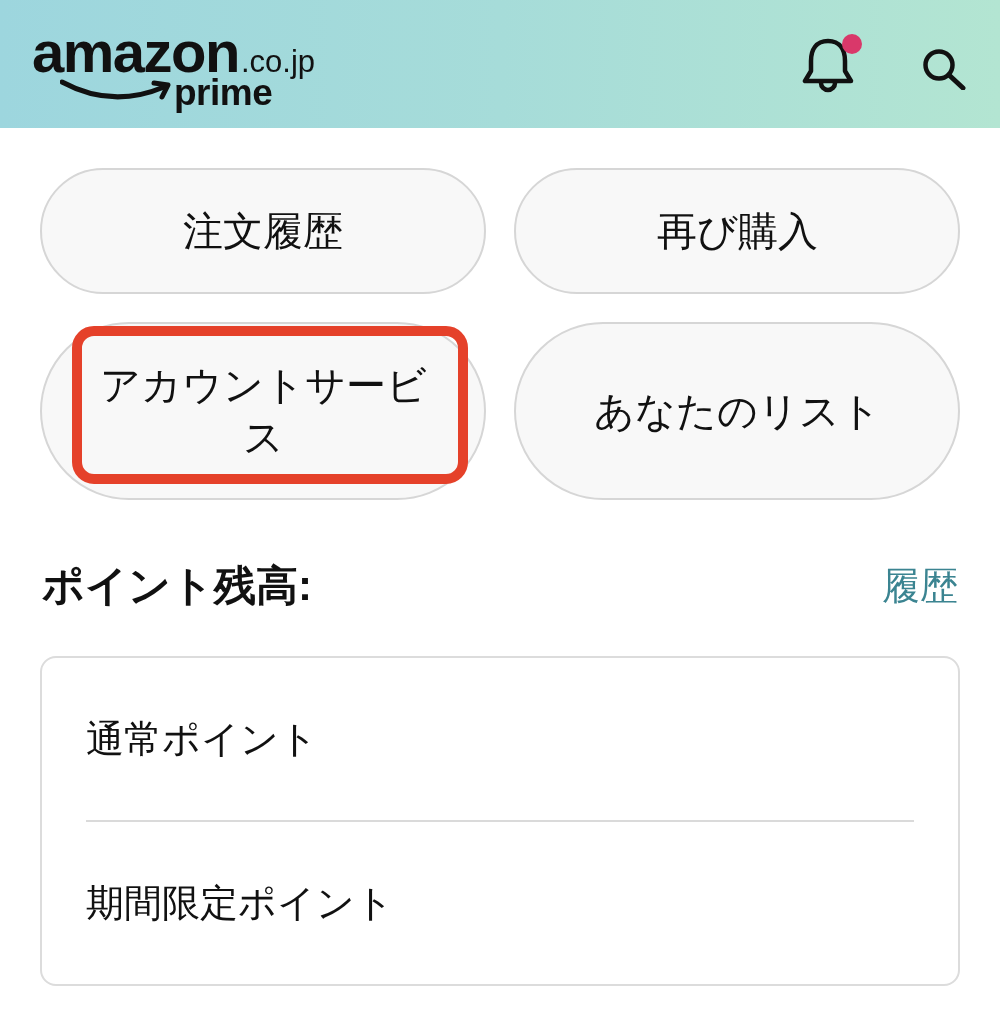 The width and height of the screenshot is (1000, 1012). I want to click on point-type-label: 期間限定ポイント, so click(240, 903).